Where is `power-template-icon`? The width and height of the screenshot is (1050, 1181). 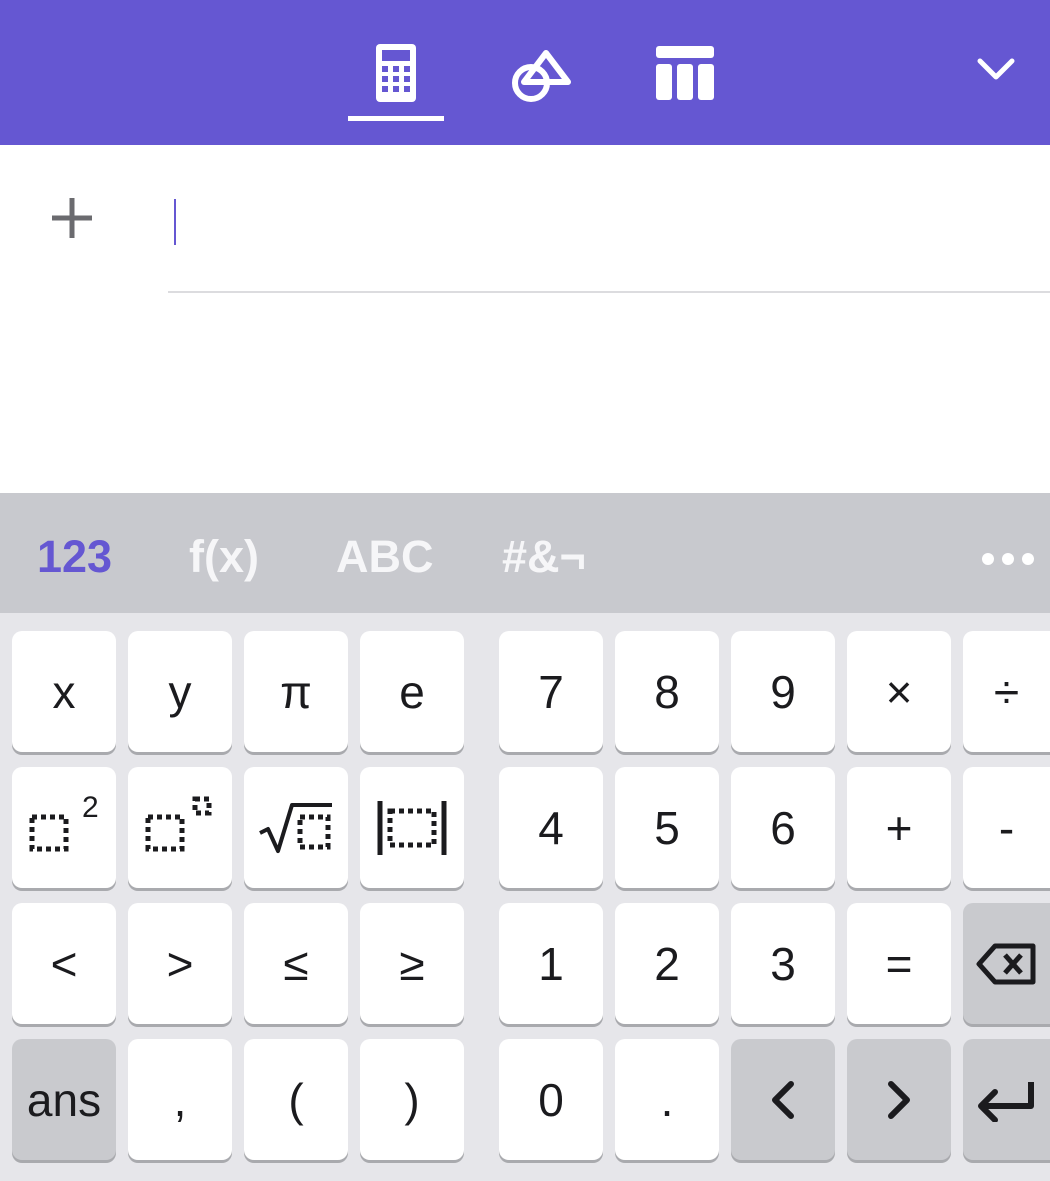
power-template-icon is located at coordinates (178, 823).